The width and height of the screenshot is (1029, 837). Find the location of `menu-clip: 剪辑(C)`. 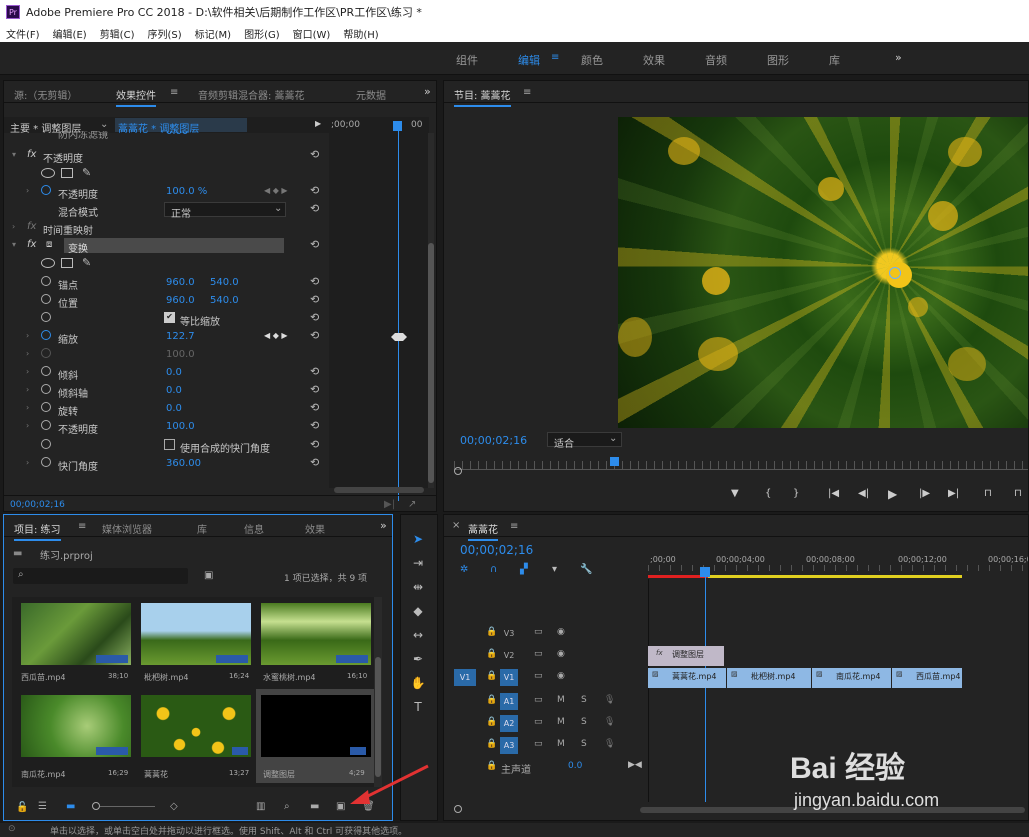

menu-clip: 剪辑(C) is located at coordinates (118, 33).